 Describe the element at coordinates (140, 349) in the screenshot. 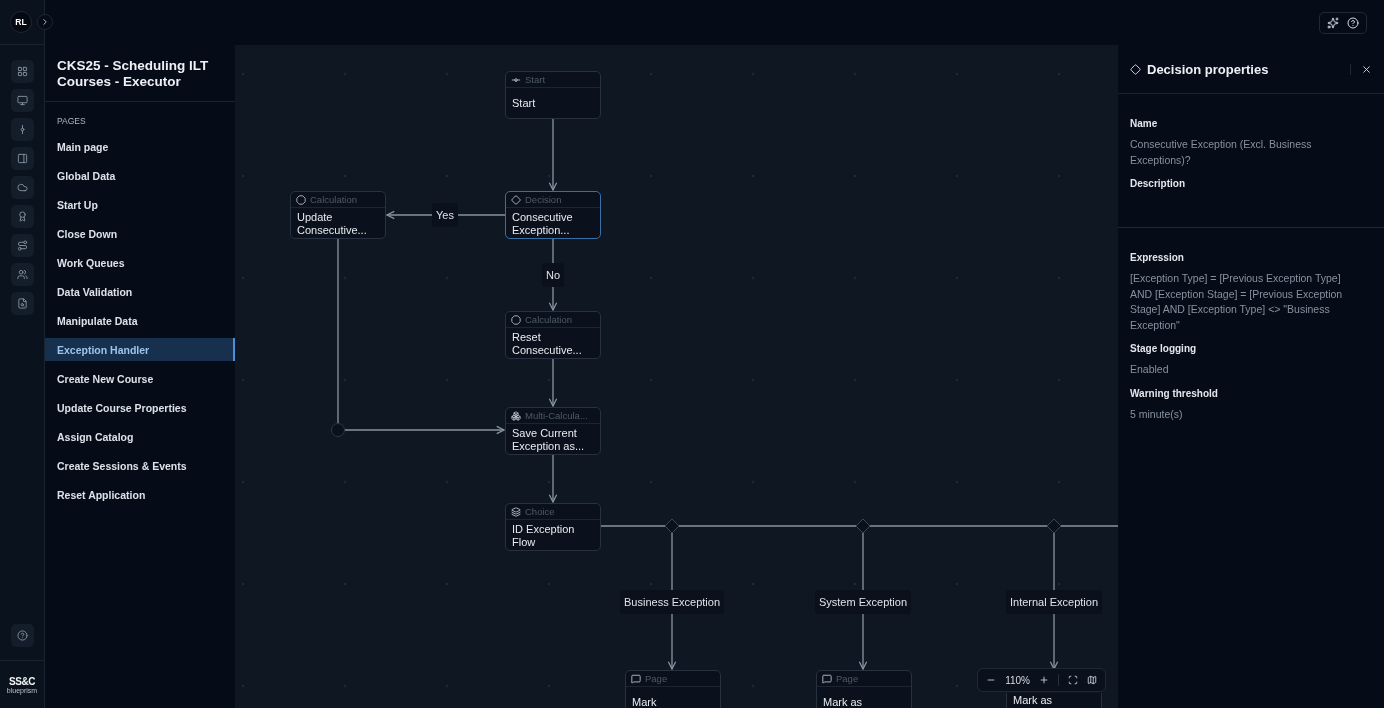

I see `page-item: Exception Handler` at that location.